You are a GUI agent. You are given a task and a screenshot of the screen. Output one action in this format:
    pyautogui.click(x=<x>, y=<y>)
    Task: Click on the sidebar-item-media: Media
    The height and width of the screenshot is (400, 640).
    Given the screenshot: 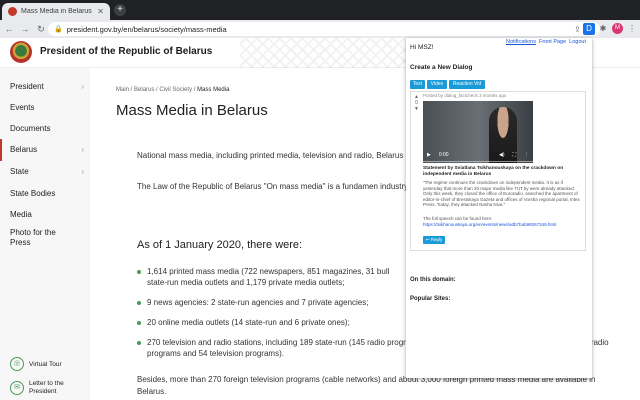 What is the action you would take?
    pyautogui.click(x=45, y=215)
    